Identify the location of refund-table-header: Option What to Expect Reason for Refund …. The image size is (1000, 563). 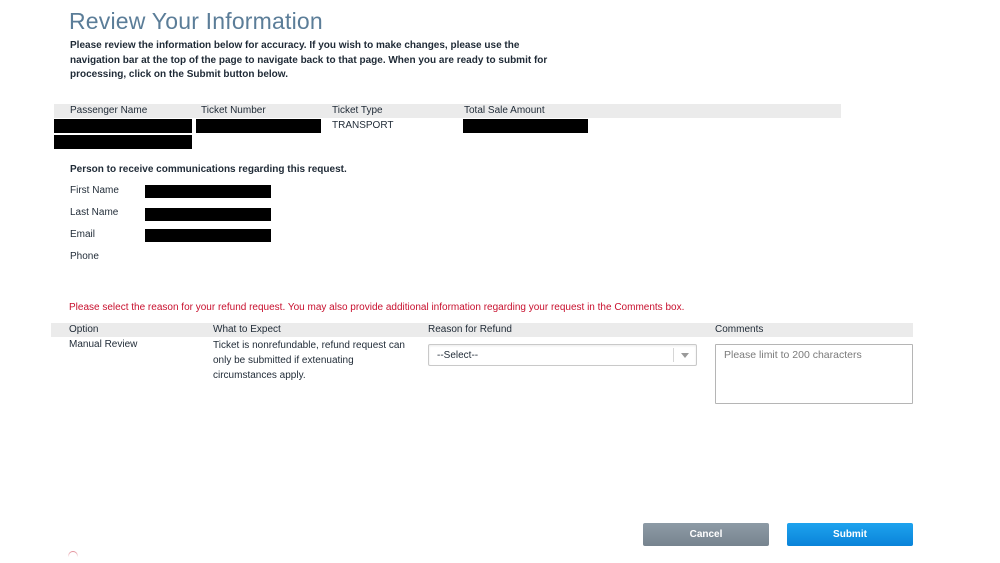
(482, 330).